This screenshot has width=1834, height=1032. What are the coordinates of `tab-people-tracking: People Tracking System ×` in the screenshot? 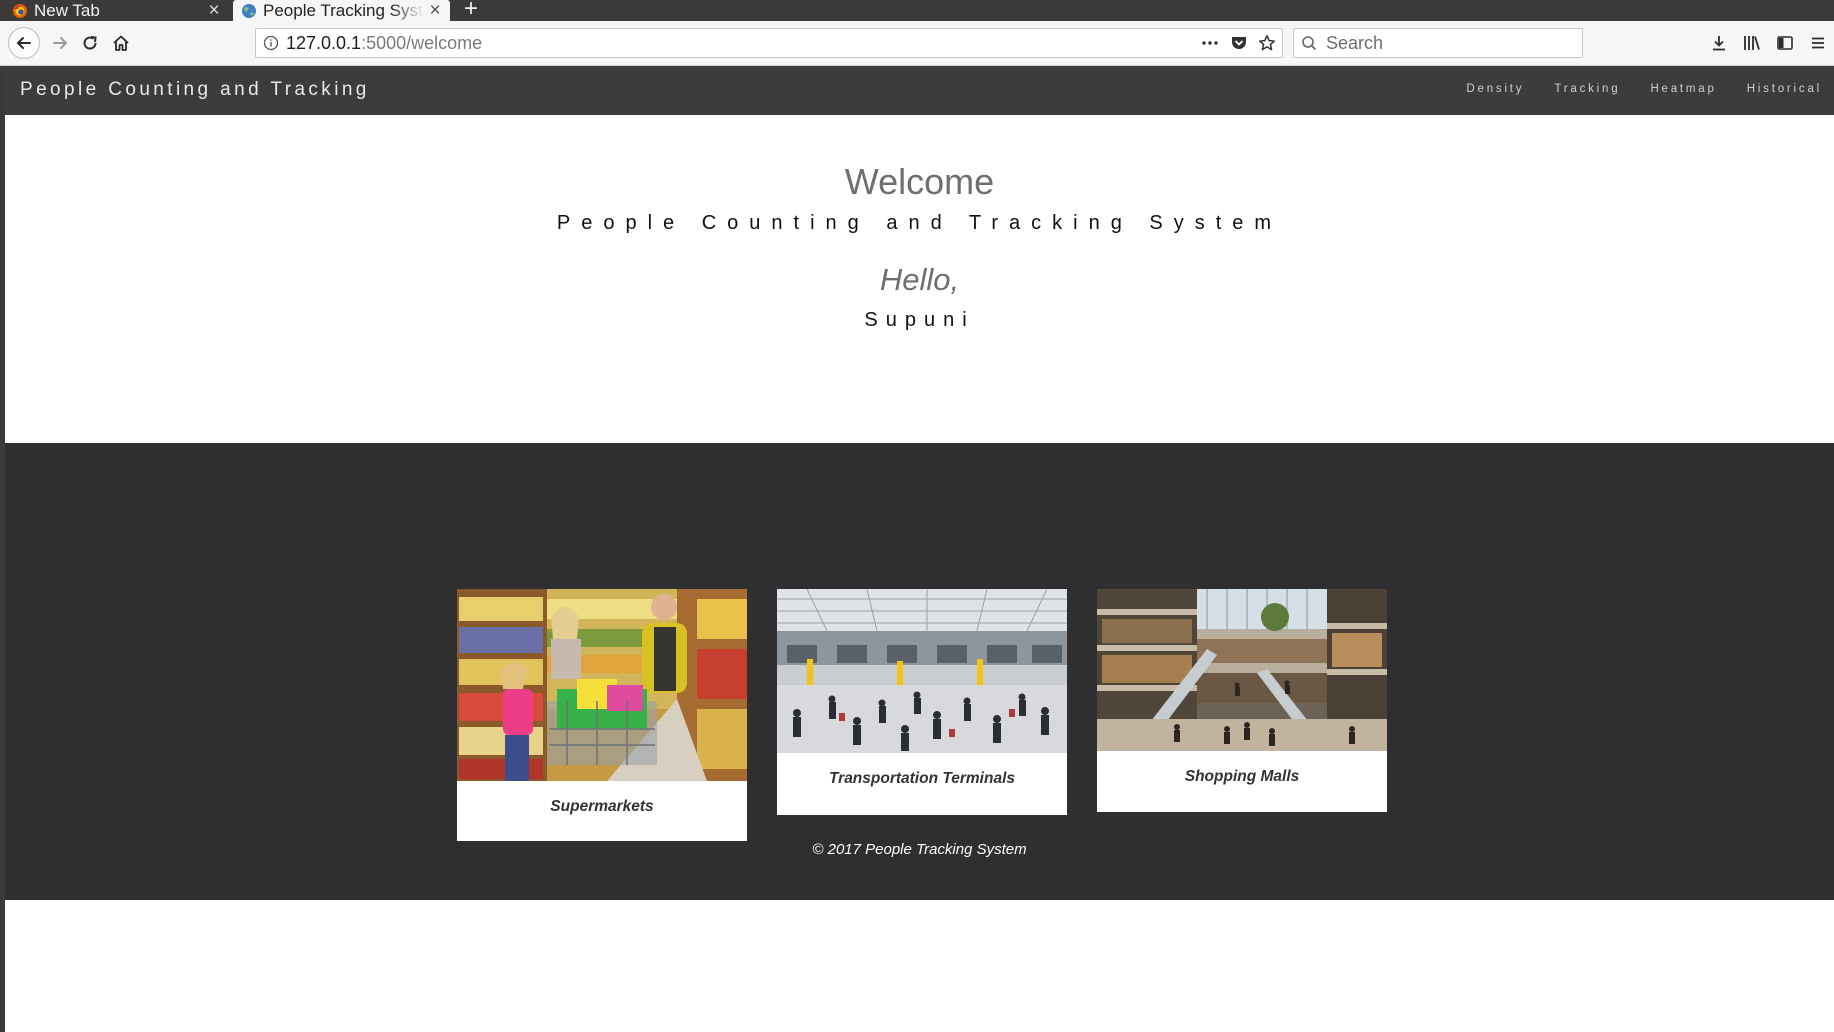 It's located at (341, 10).